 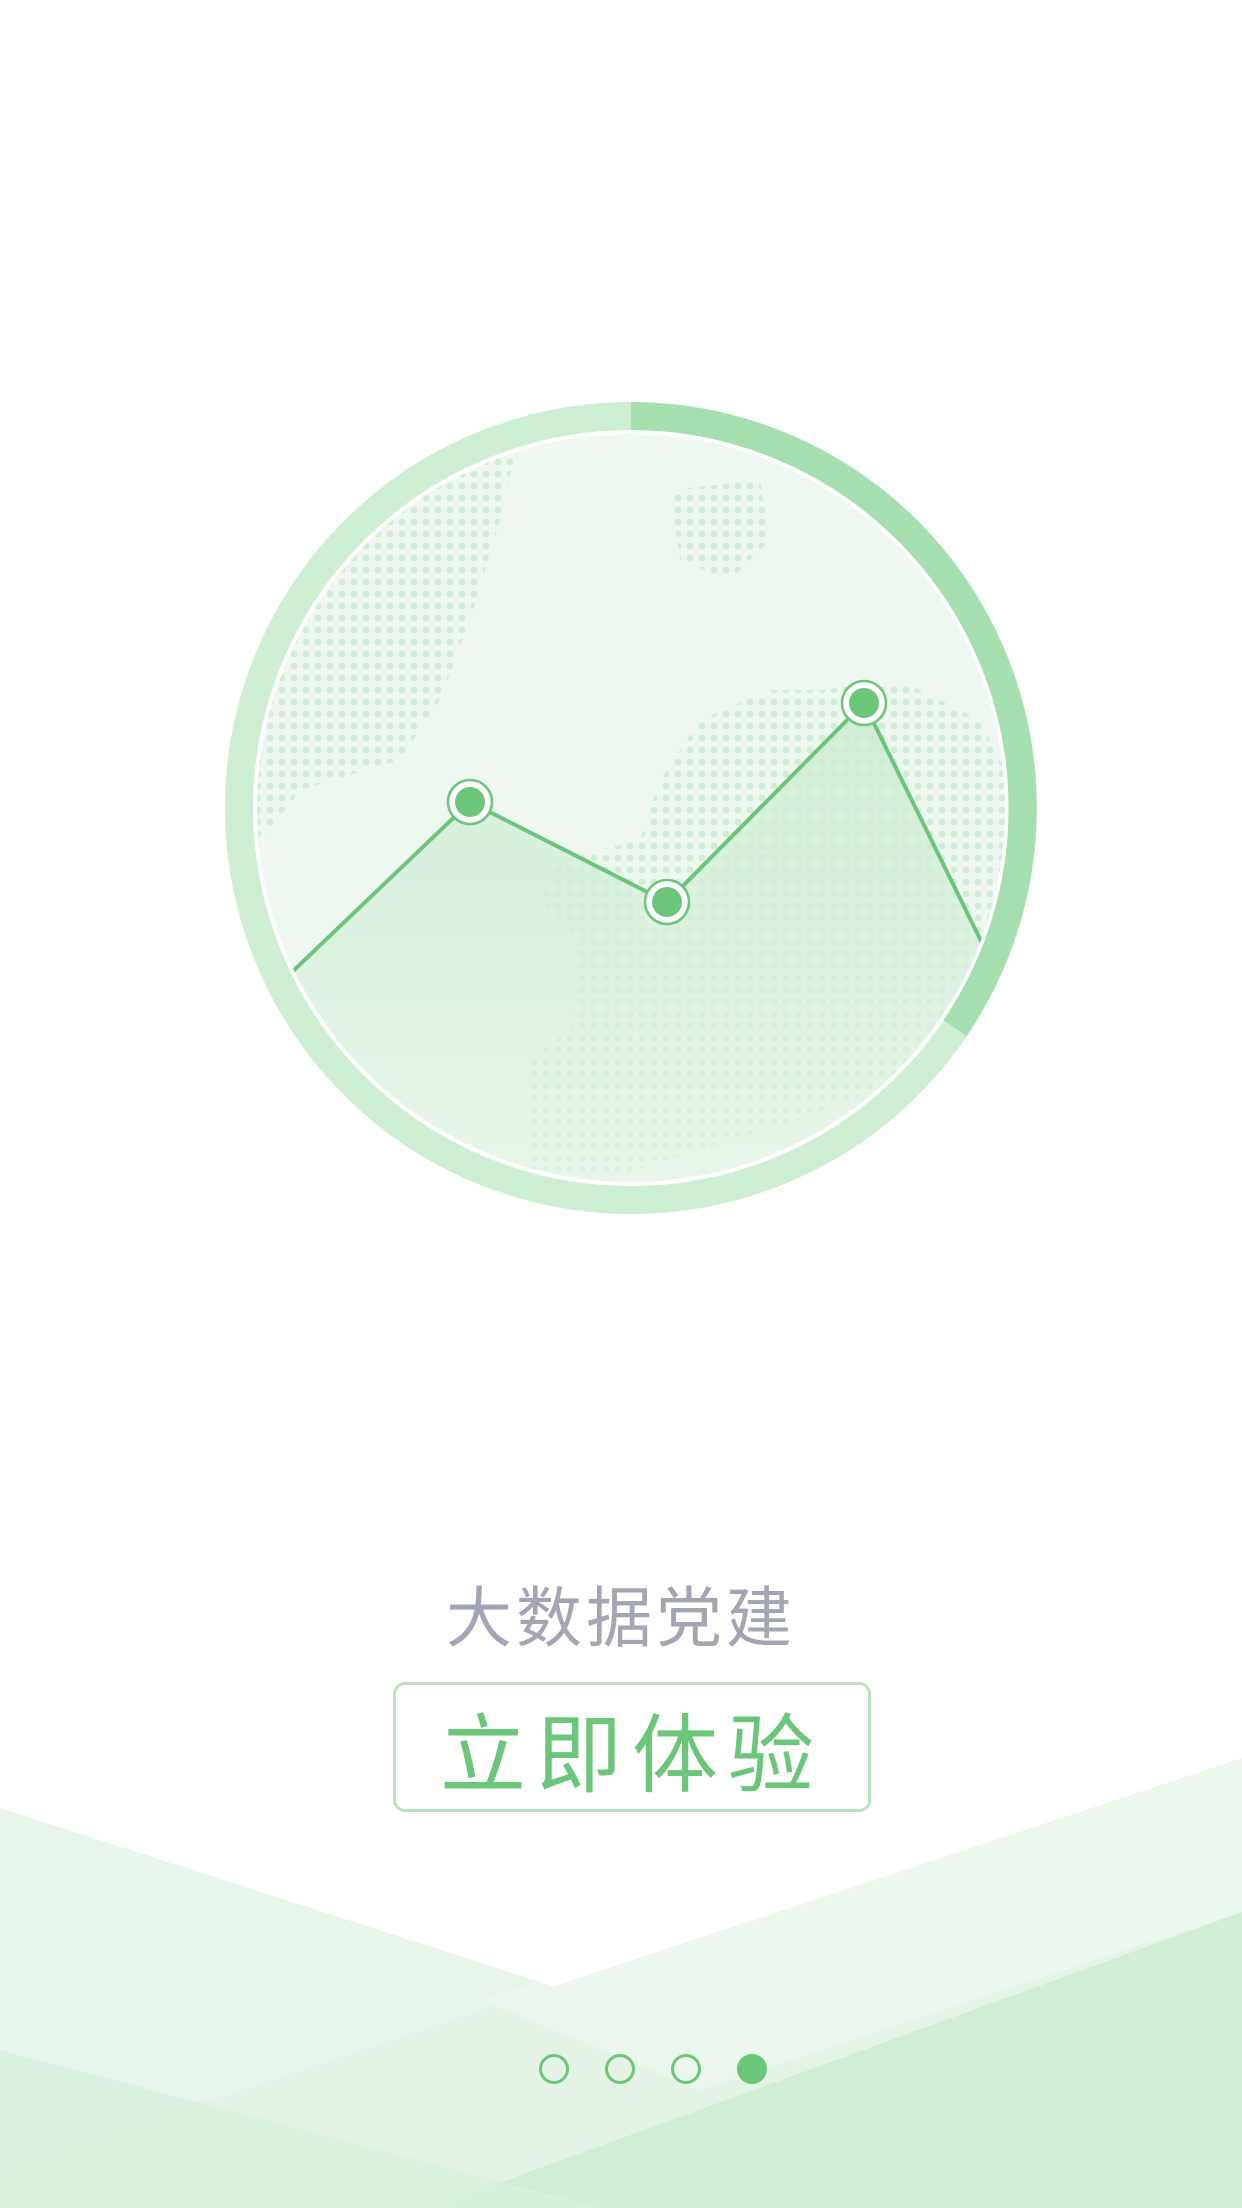 I want to click on page-indicator, so click(x=637, y=2070).